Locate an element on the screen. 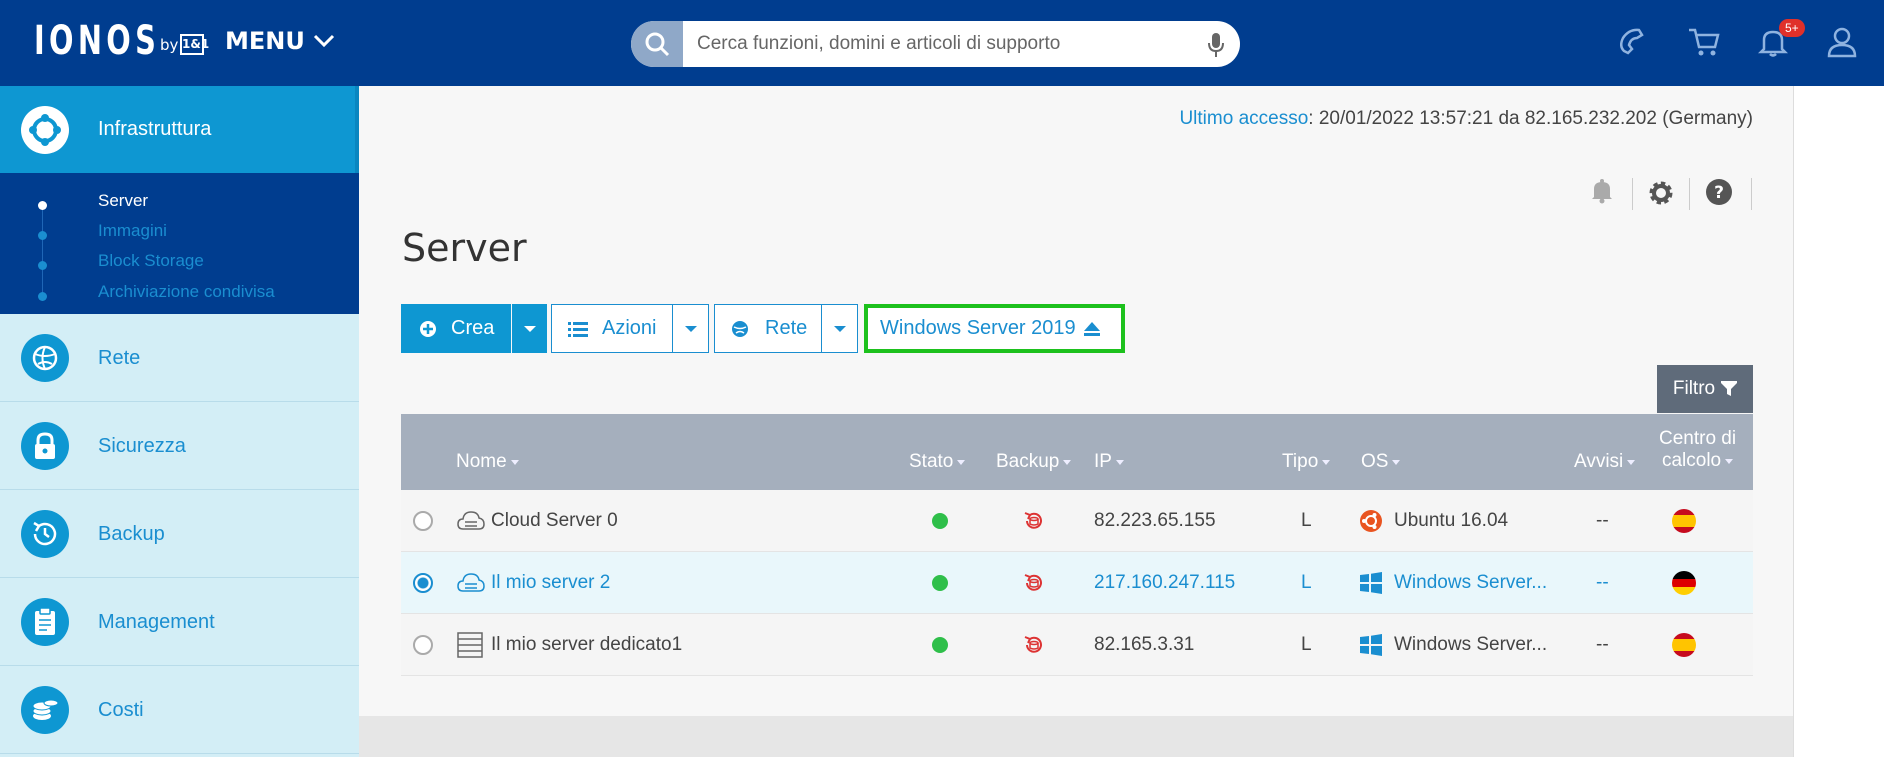 This screenshot has height=757, width=1884. os-filter-button: Windows Server 2019 is located at coordinates (994, 328).